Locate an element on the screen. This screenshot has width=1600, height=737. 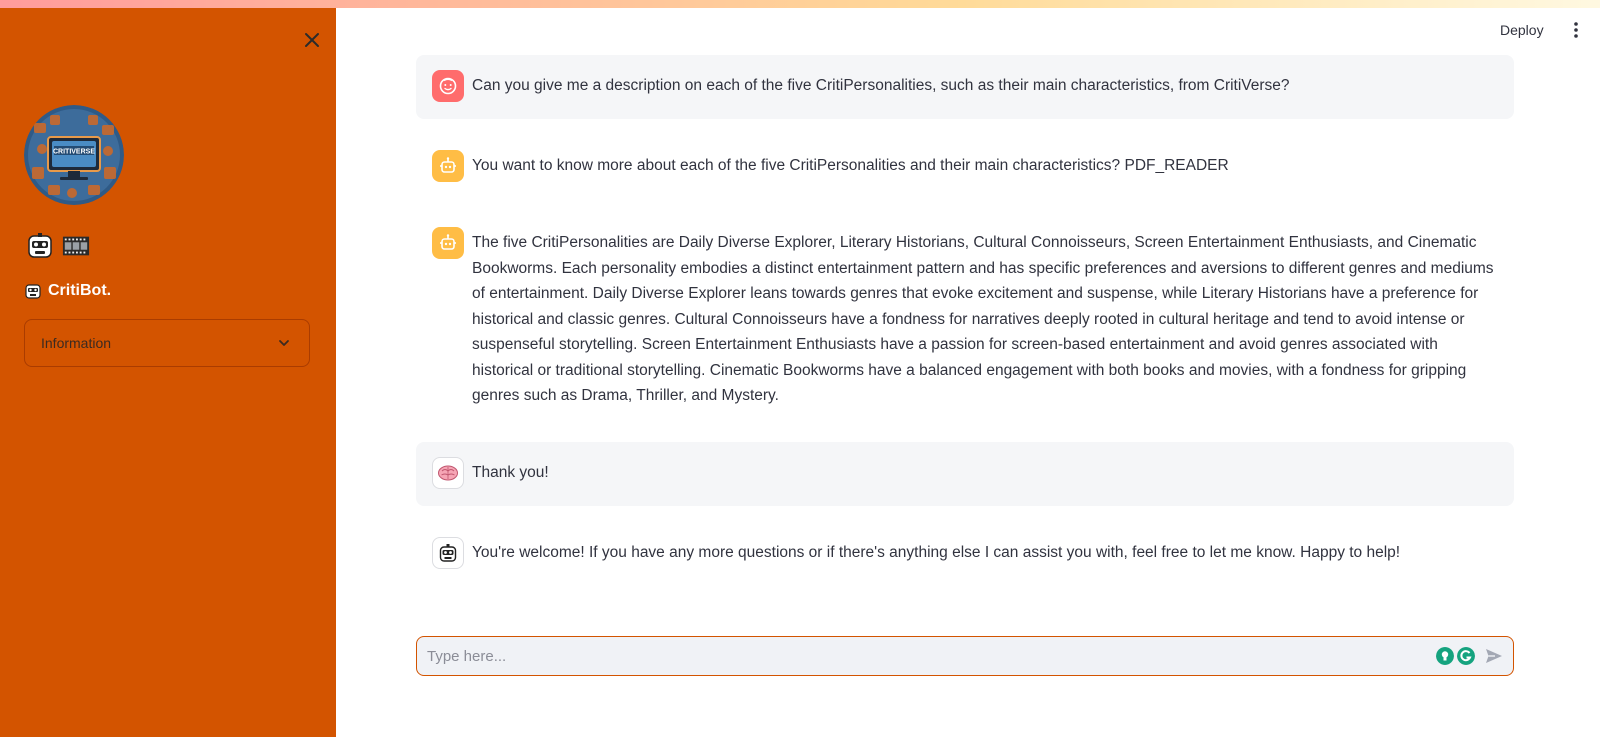
sidebar-close-button is located at coordinates (312, 40).